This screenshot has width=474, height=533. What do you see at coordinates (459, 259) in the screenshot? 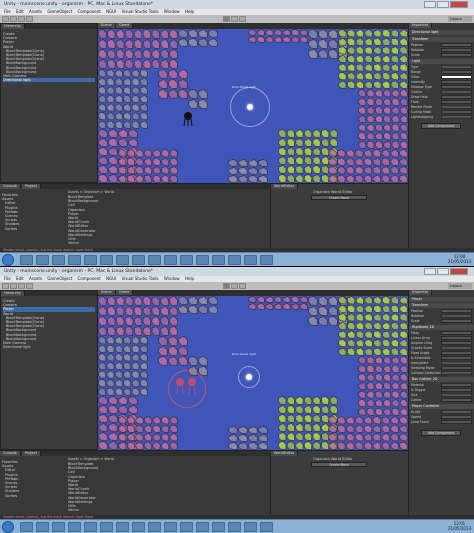
I see `system-clock: 12:00 21/05/2013` at bounding box center [459, 259].